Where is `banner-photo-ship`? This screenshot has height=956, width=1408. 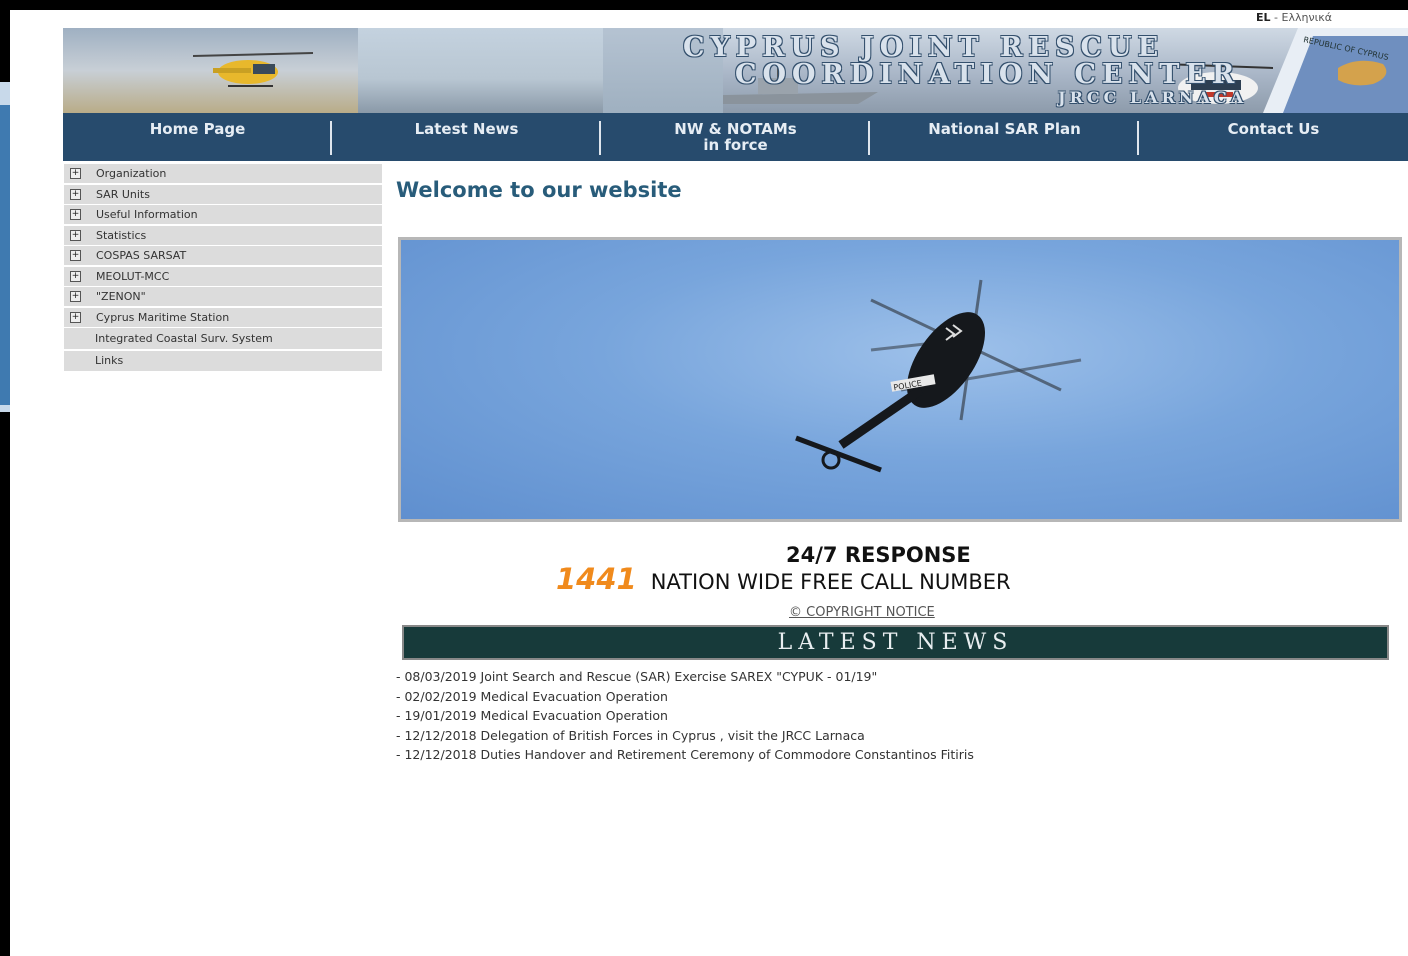 banner-photo-ship is located at coordinates (618, 70).